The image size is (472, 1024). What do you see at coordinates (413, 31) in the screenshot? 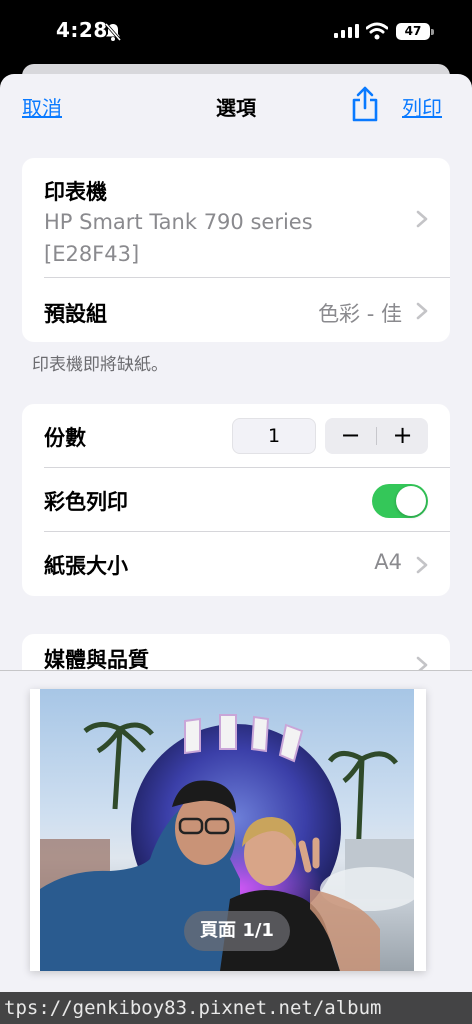
I see `battery-icon: 47` at bounding box center [413, 31].